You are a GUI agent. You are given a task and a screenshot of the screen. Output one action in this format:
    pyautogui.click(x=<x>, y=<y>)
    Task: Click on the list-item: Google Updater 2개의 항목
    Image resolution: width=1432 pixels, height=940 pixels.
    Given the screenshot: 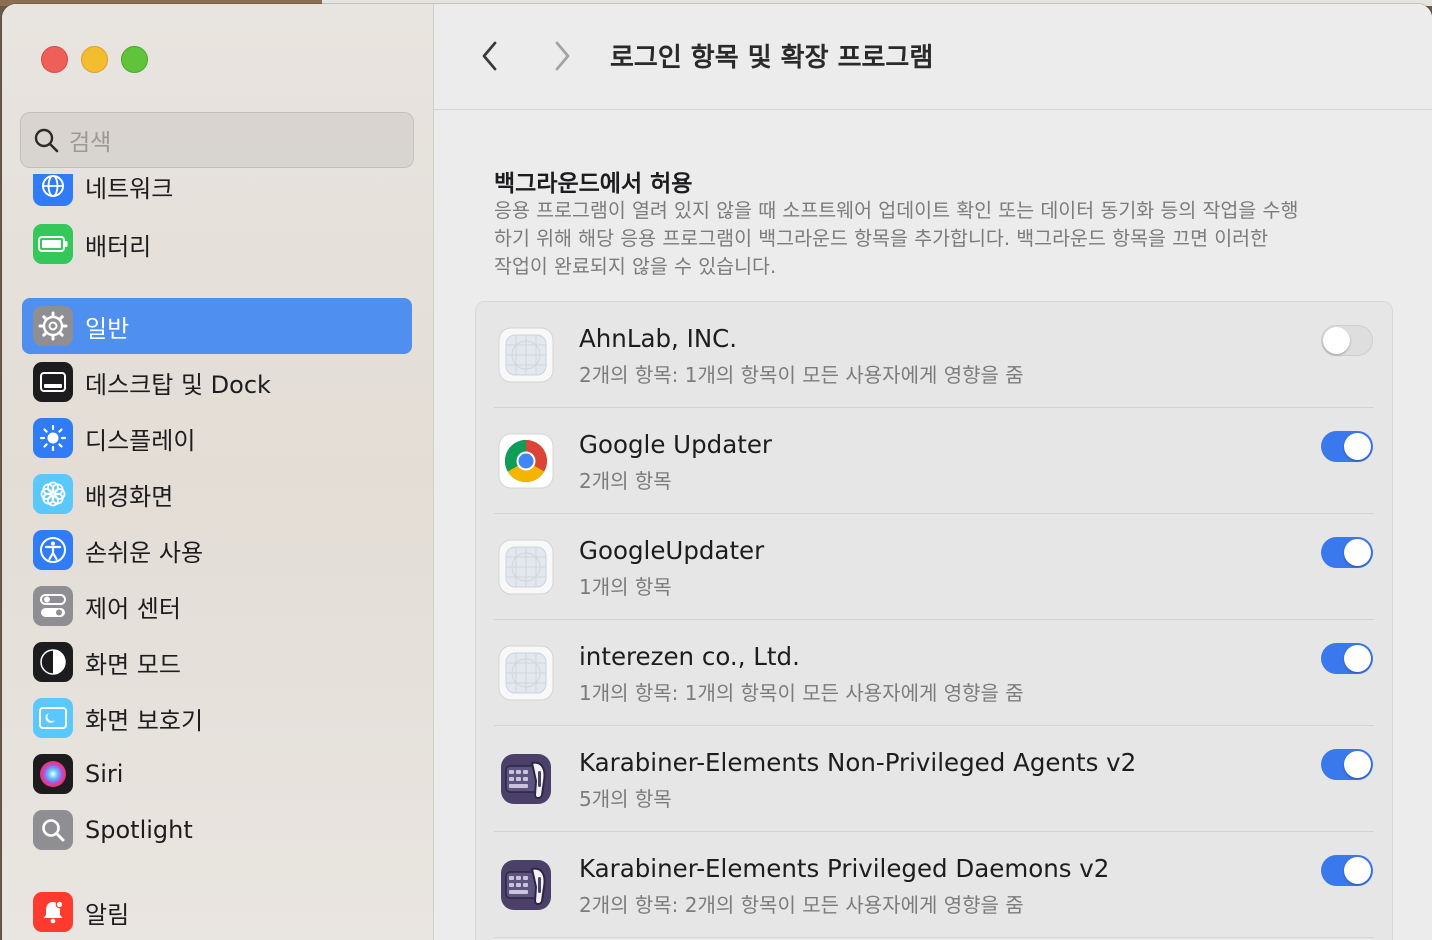 What is the action you would take?
    pyautogui.click(x=934, y=461)
    